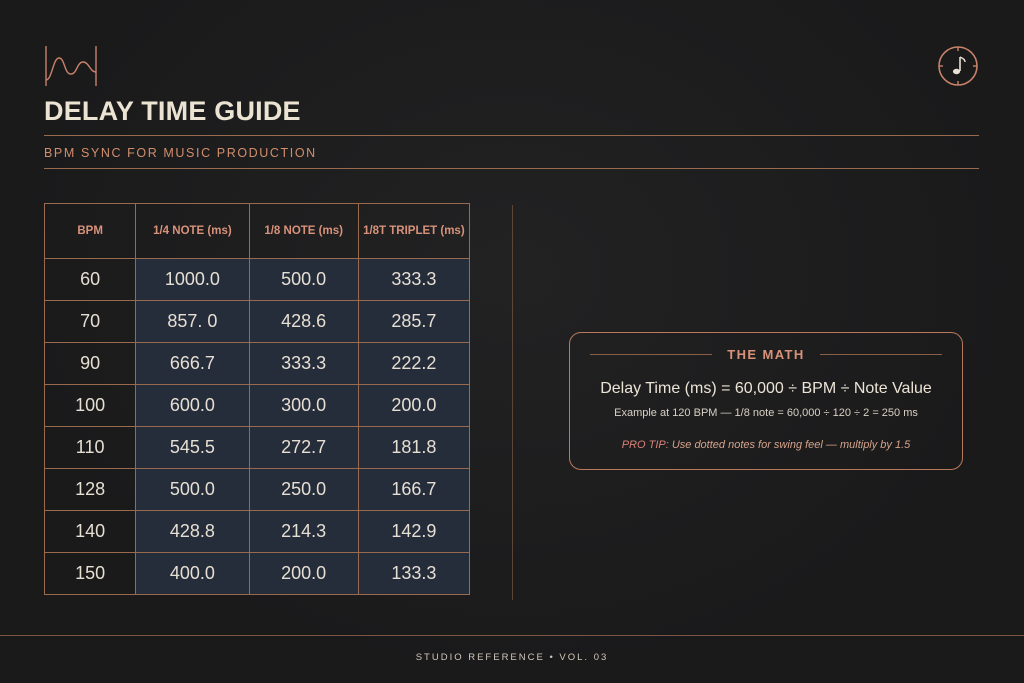 The image size is (1024, 683). Describe the element at coordinates (192, 363) in the screenshot. I see `quarter-note-cell: 666.7` at that location.